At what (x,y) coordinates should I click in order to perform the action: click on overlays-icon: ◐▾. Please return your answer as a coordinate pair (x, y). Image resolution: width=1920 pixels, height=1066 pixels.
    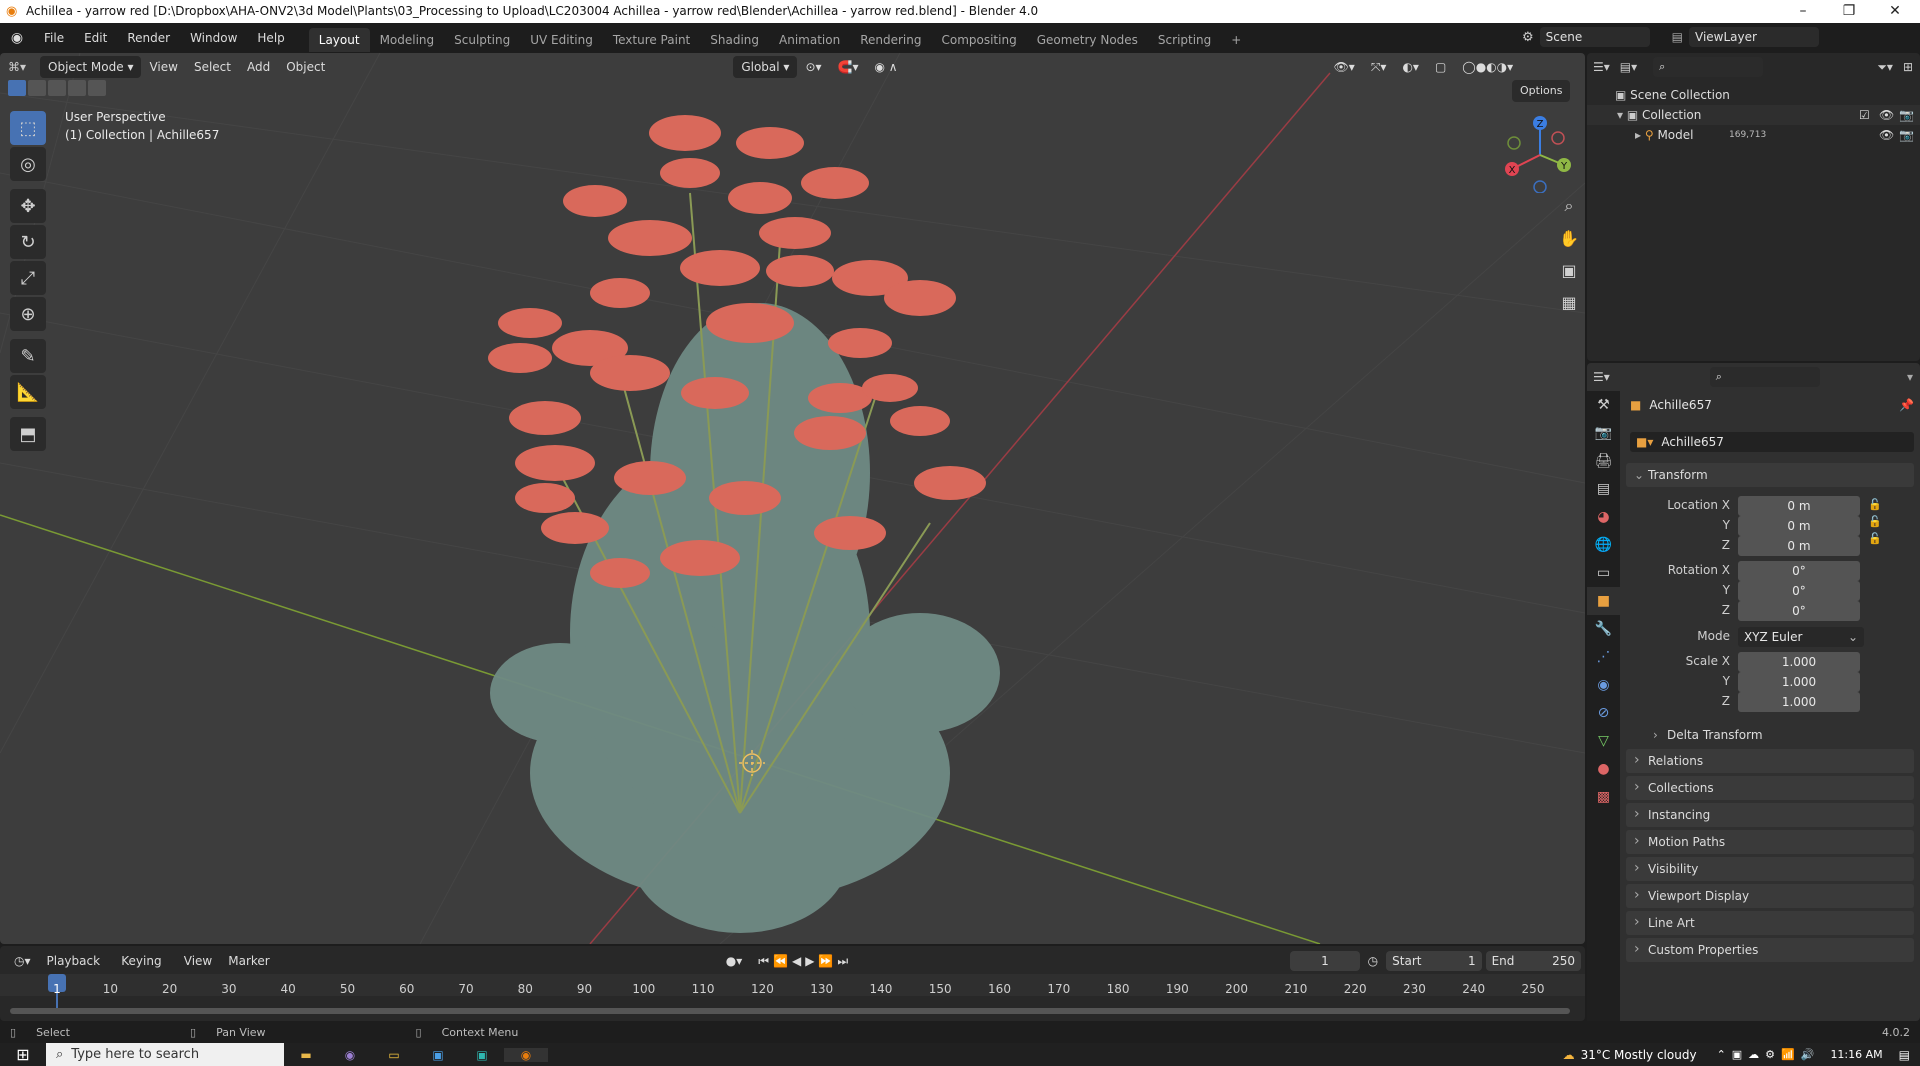
    Looking at the image, I should click on (1410, 67).